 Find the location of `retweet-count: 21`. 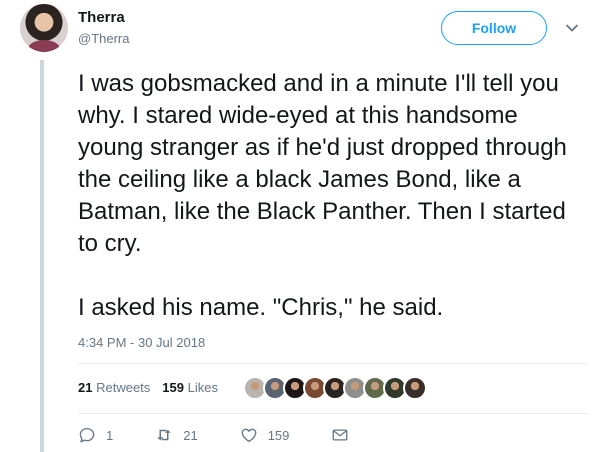

retweet-count: 21 is located at coordinates (190, 435).